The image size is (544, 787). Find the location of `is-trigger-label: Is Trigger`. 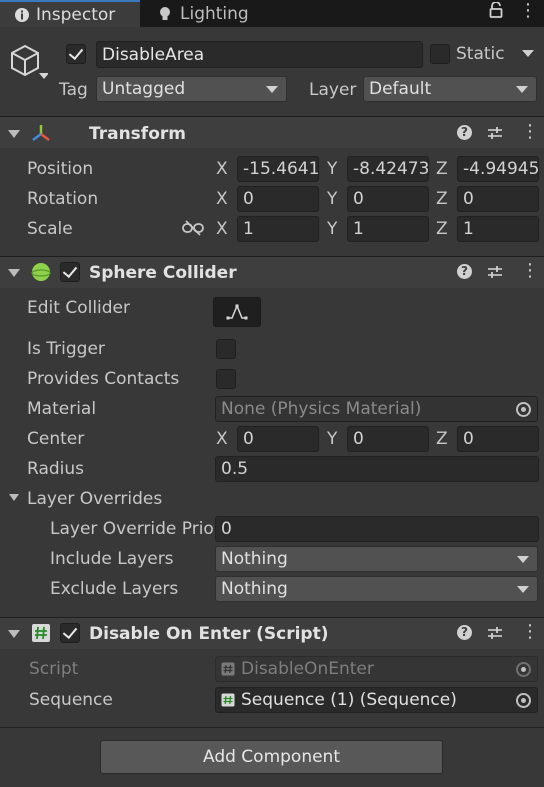

is-trigger-label: Is Trigger is located at coordinates (66, 349).